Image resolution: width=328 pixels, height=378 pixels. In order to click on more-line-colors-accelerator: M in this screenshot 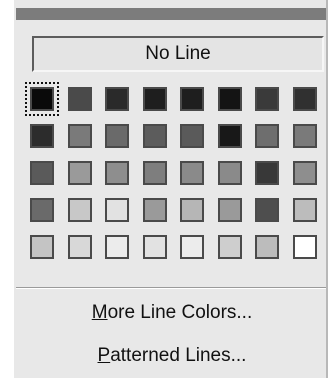, I will do `click(99, 312)`.